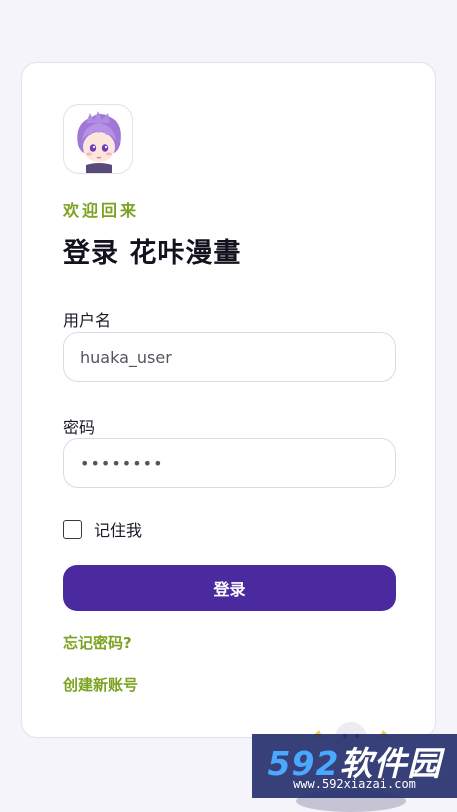 Image resolution: width=457 pixels, height=812 pixels. Describe the element at coordinates (72, 529) in the screenshot. I see `remember-checkbox` at that location.